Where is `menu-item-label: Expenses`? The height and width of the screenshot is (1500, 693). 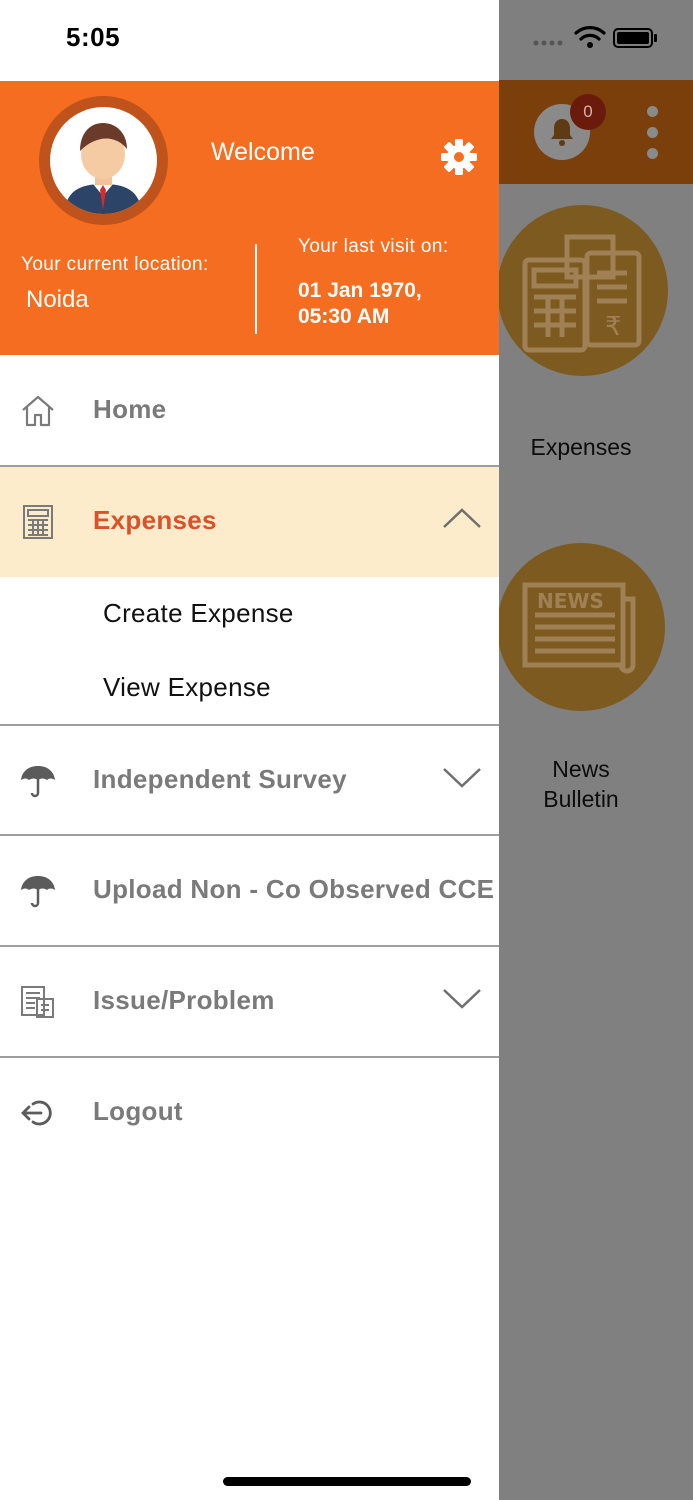
menu-item-label: Expenses is located at coordinates (155, 520).